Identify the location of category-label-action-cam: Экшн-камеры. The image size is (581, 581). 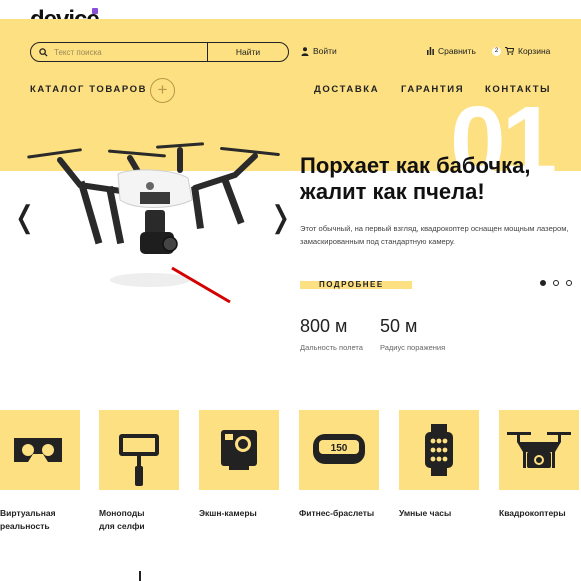
(228, 513).